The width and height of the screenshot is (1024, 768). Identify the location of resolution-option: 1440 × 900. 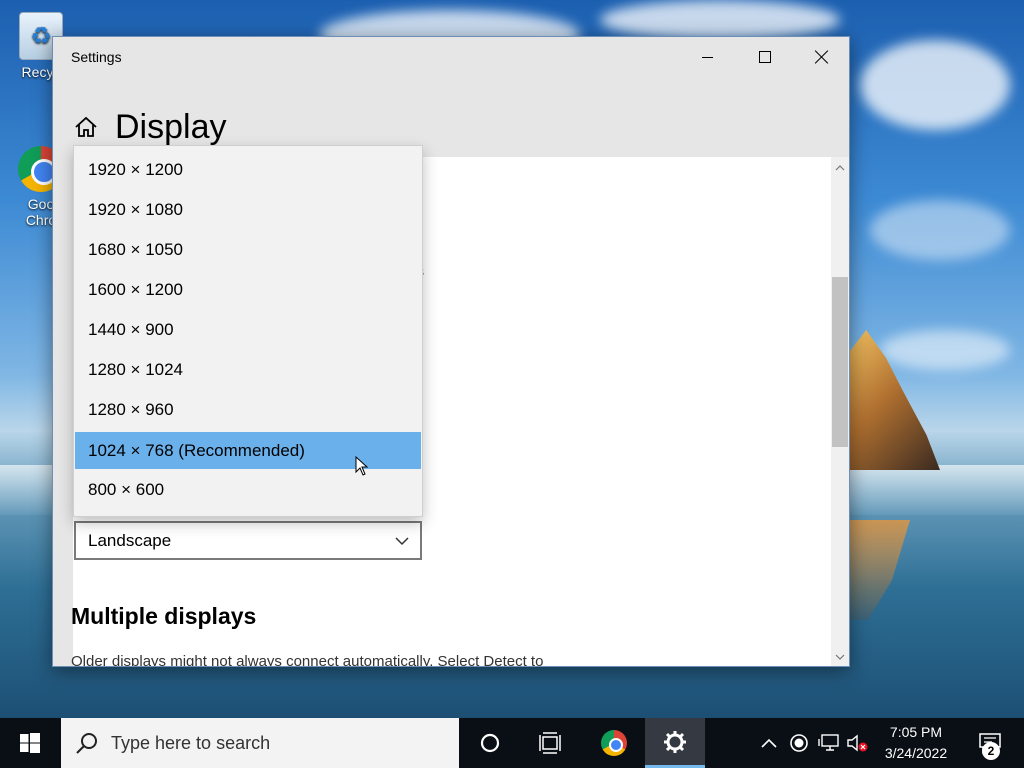
(248, 329).